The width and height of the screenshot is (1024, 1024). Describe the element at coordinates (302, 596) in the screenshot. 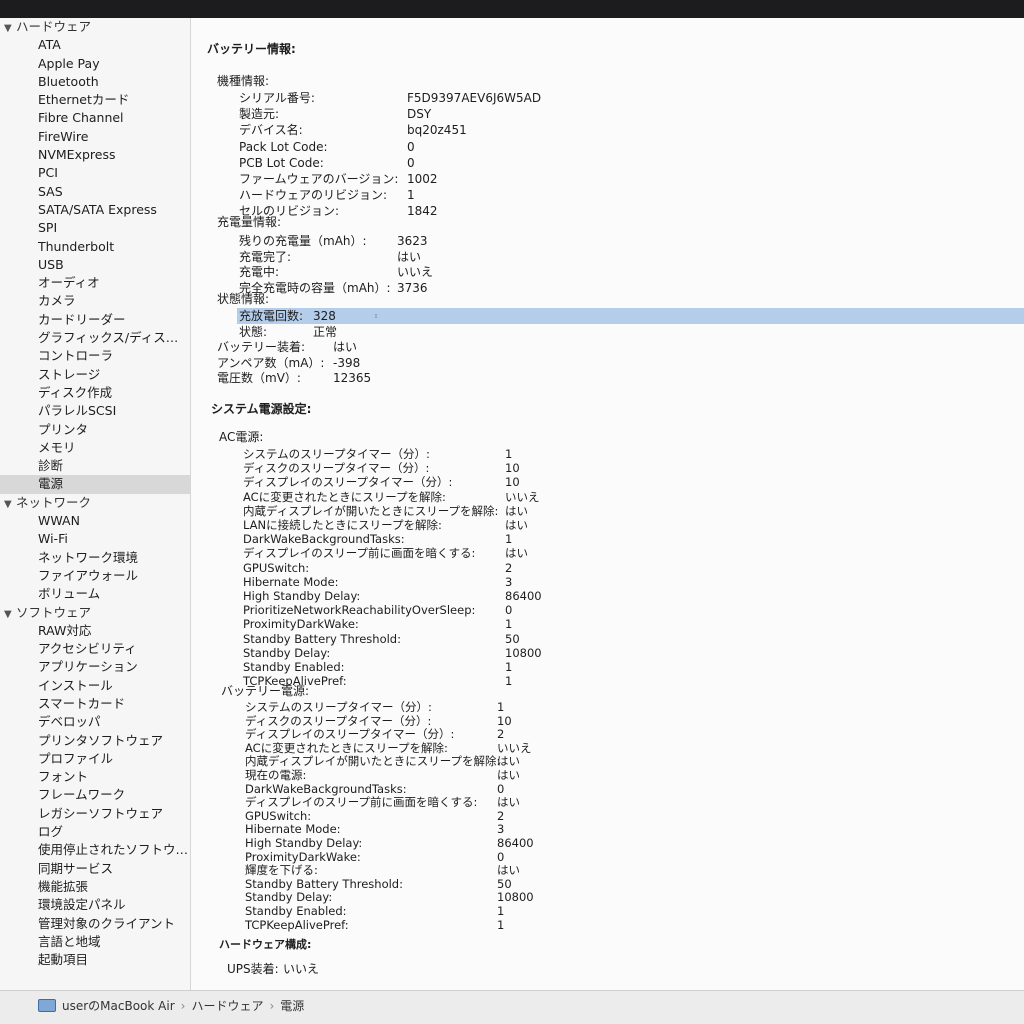

I see `info-key: High Standby Delay:` at that location.